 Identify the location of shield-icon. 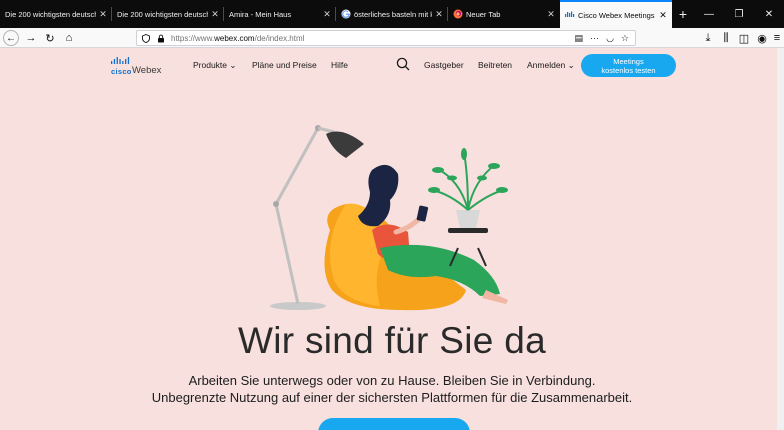
(146, 38).